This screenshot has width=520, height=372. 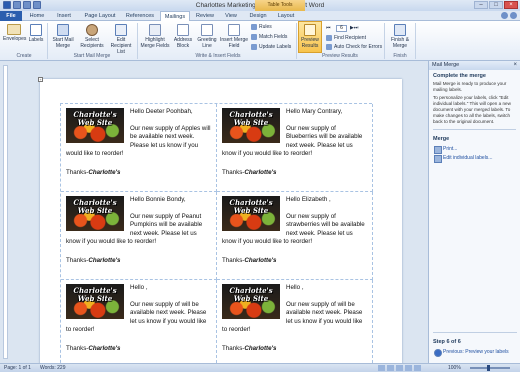 I want to click on first-record-button: ⏮, so click(x=328, y=28).